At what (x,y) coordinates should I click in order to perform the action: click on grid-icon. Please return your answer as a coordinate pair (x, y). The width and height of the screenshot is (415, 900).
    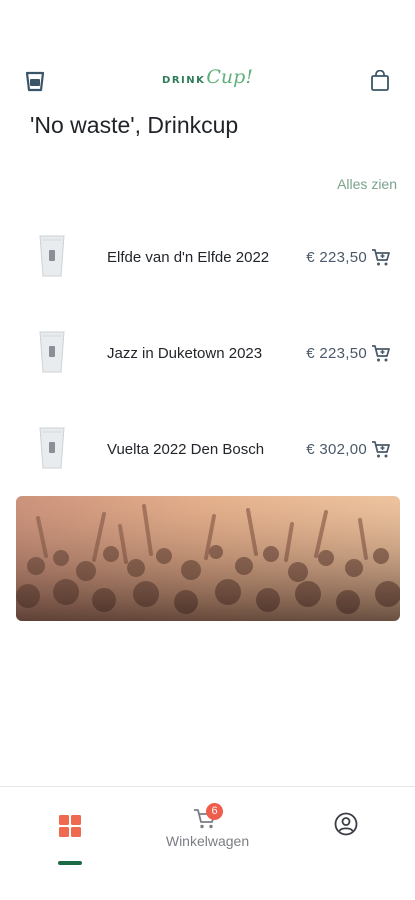
    Looking at the image, I should click on (70, 826).